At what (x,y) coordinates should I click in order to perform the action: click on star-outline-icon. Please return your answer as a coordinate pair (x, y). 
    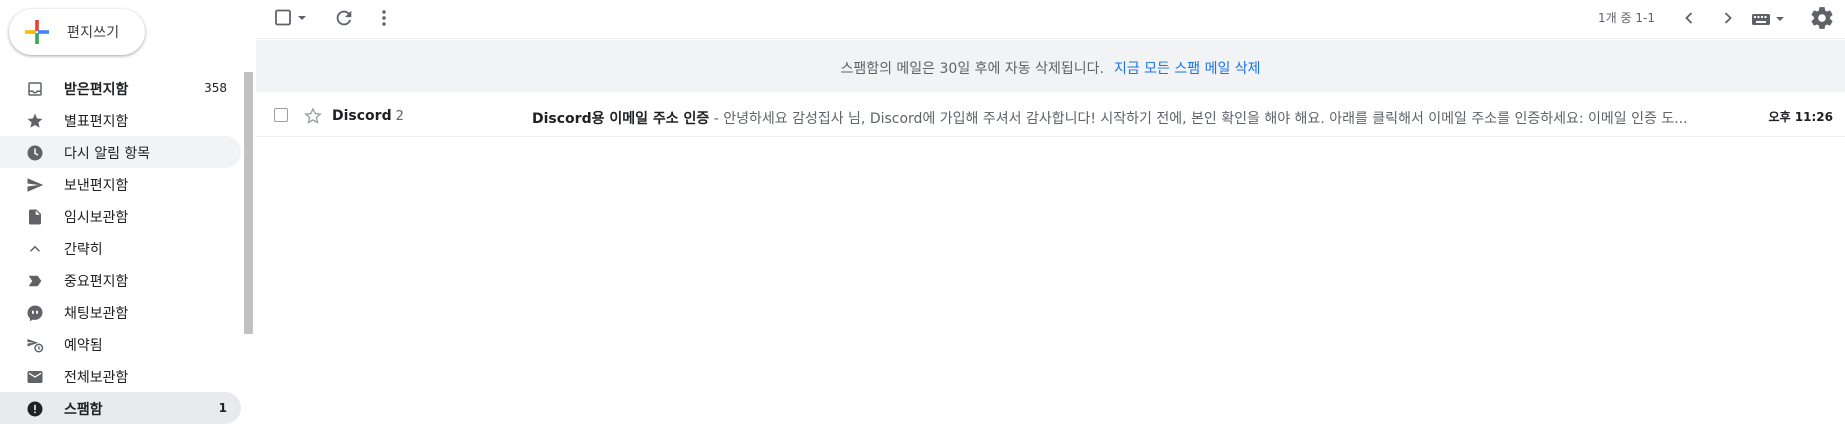
    Looking at the image, I should click on (313, 116).